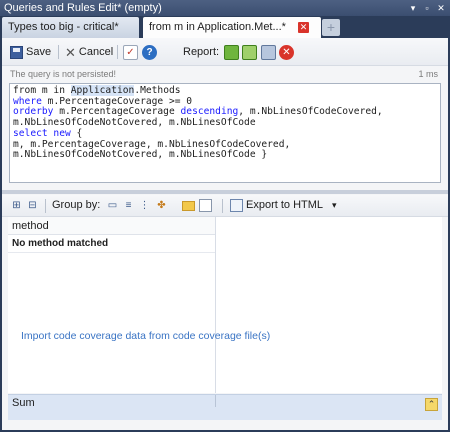 This screenshot has width=450, height=432. I want to click on remove-icon: ✕, so click(286, 52).